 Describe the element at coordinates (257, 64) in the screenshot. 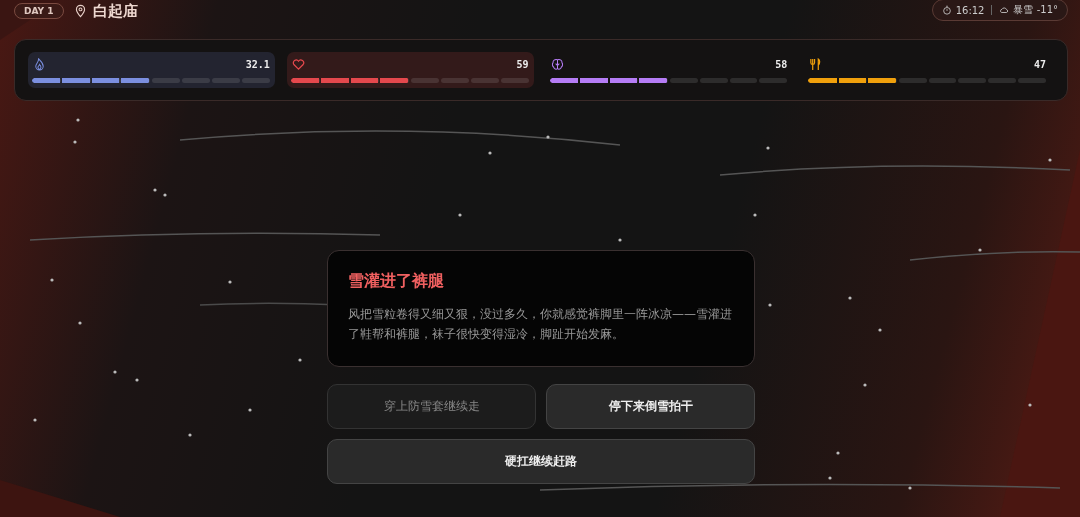

I see `stat-value: 32.1` at that location.